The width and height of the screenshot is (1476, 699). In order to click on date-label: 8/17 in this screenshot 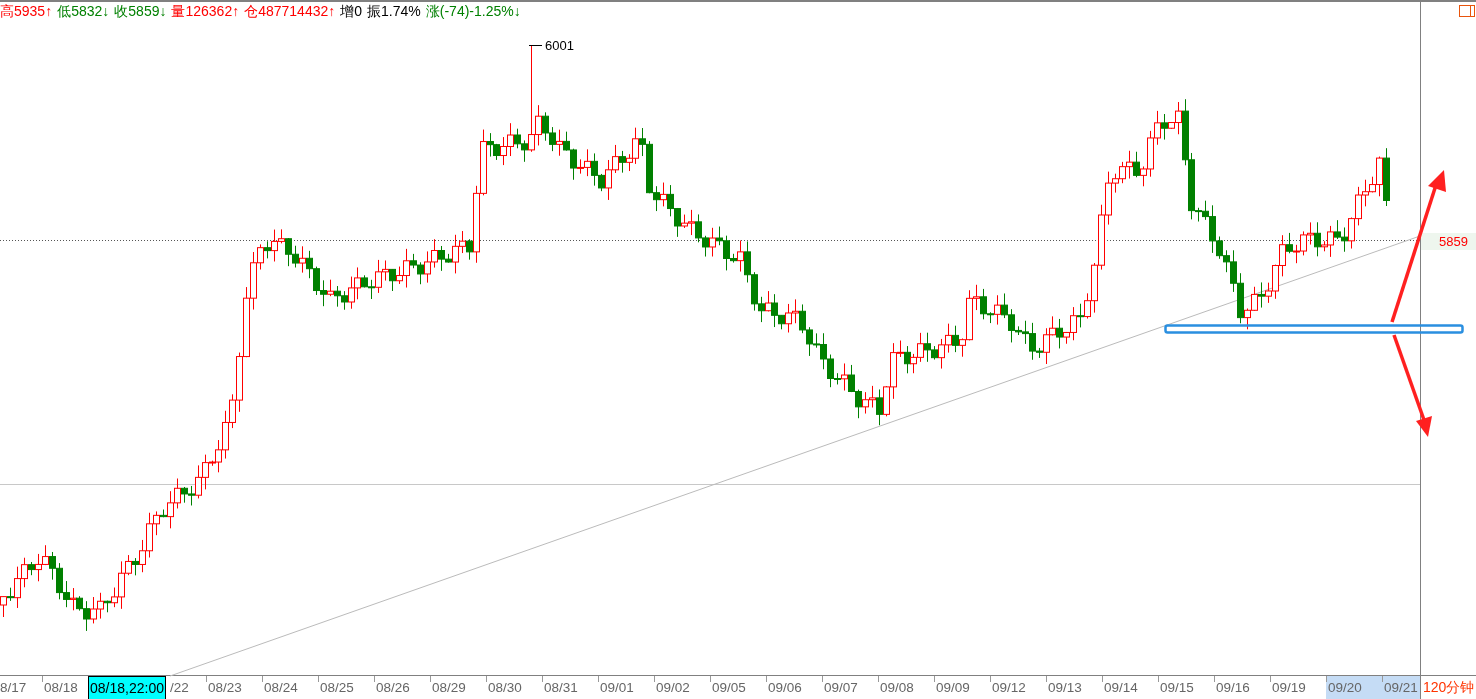, I will do `click(14, 688)`.